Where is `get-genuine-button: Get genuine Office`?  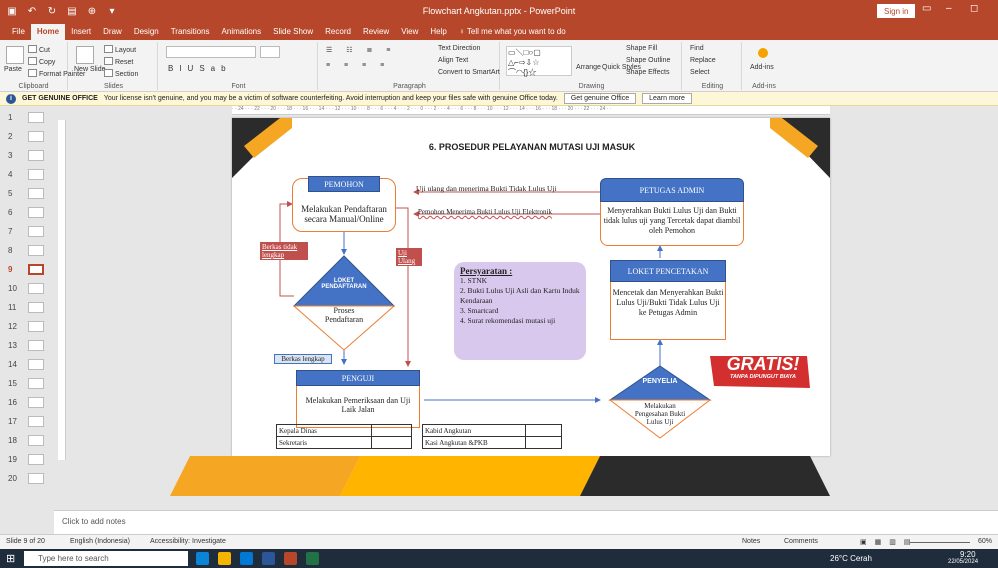
get-genuine-button: Get genuine Office is located at coordinates (600, 98).